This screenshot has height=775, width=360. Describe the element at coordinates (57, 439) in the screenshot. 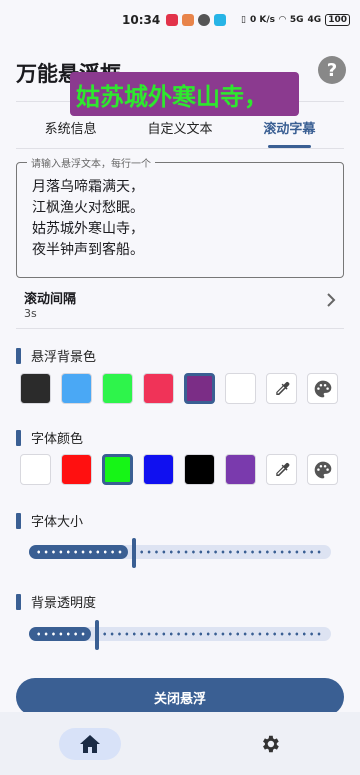

I see `font-color-title: 字体颜色` at that location.